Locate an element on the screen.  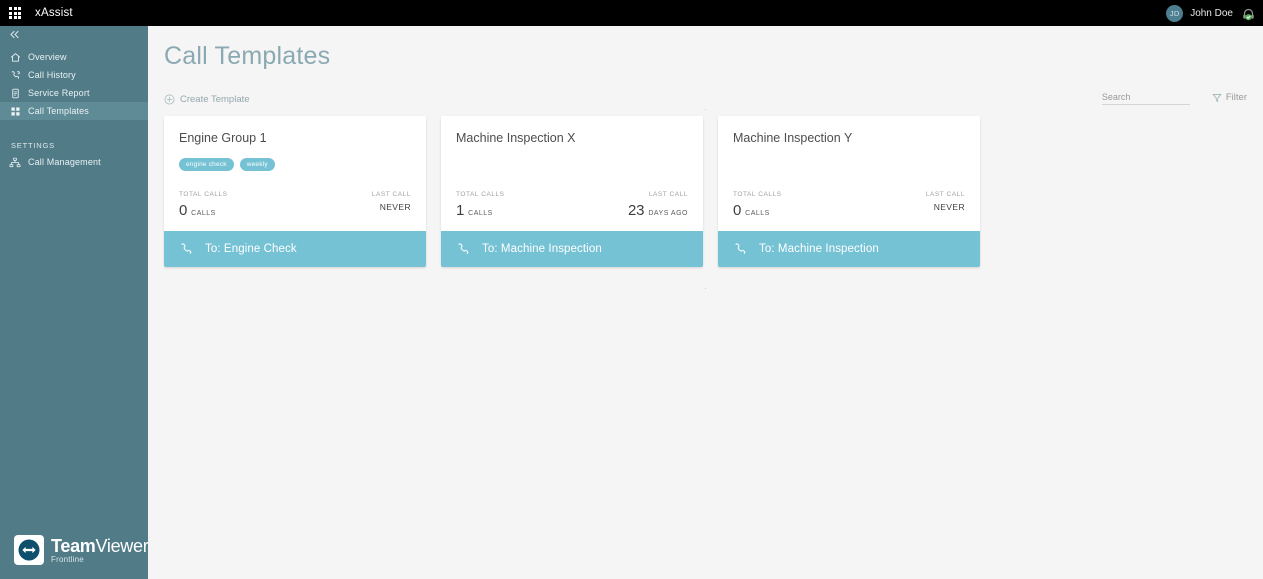
user-name: John Doe is located at coordinates (1211, 13).